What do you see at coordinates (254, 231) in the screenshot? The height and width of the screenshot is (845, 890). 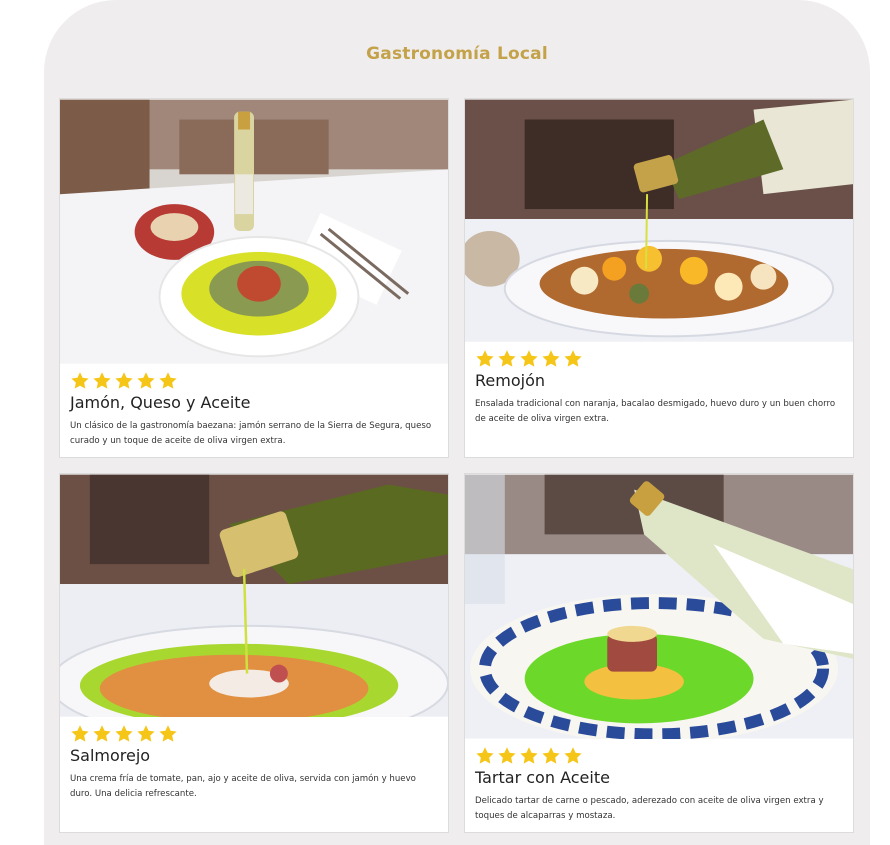 I see `dish-photo-jamon` at bounding box center [254, 231].